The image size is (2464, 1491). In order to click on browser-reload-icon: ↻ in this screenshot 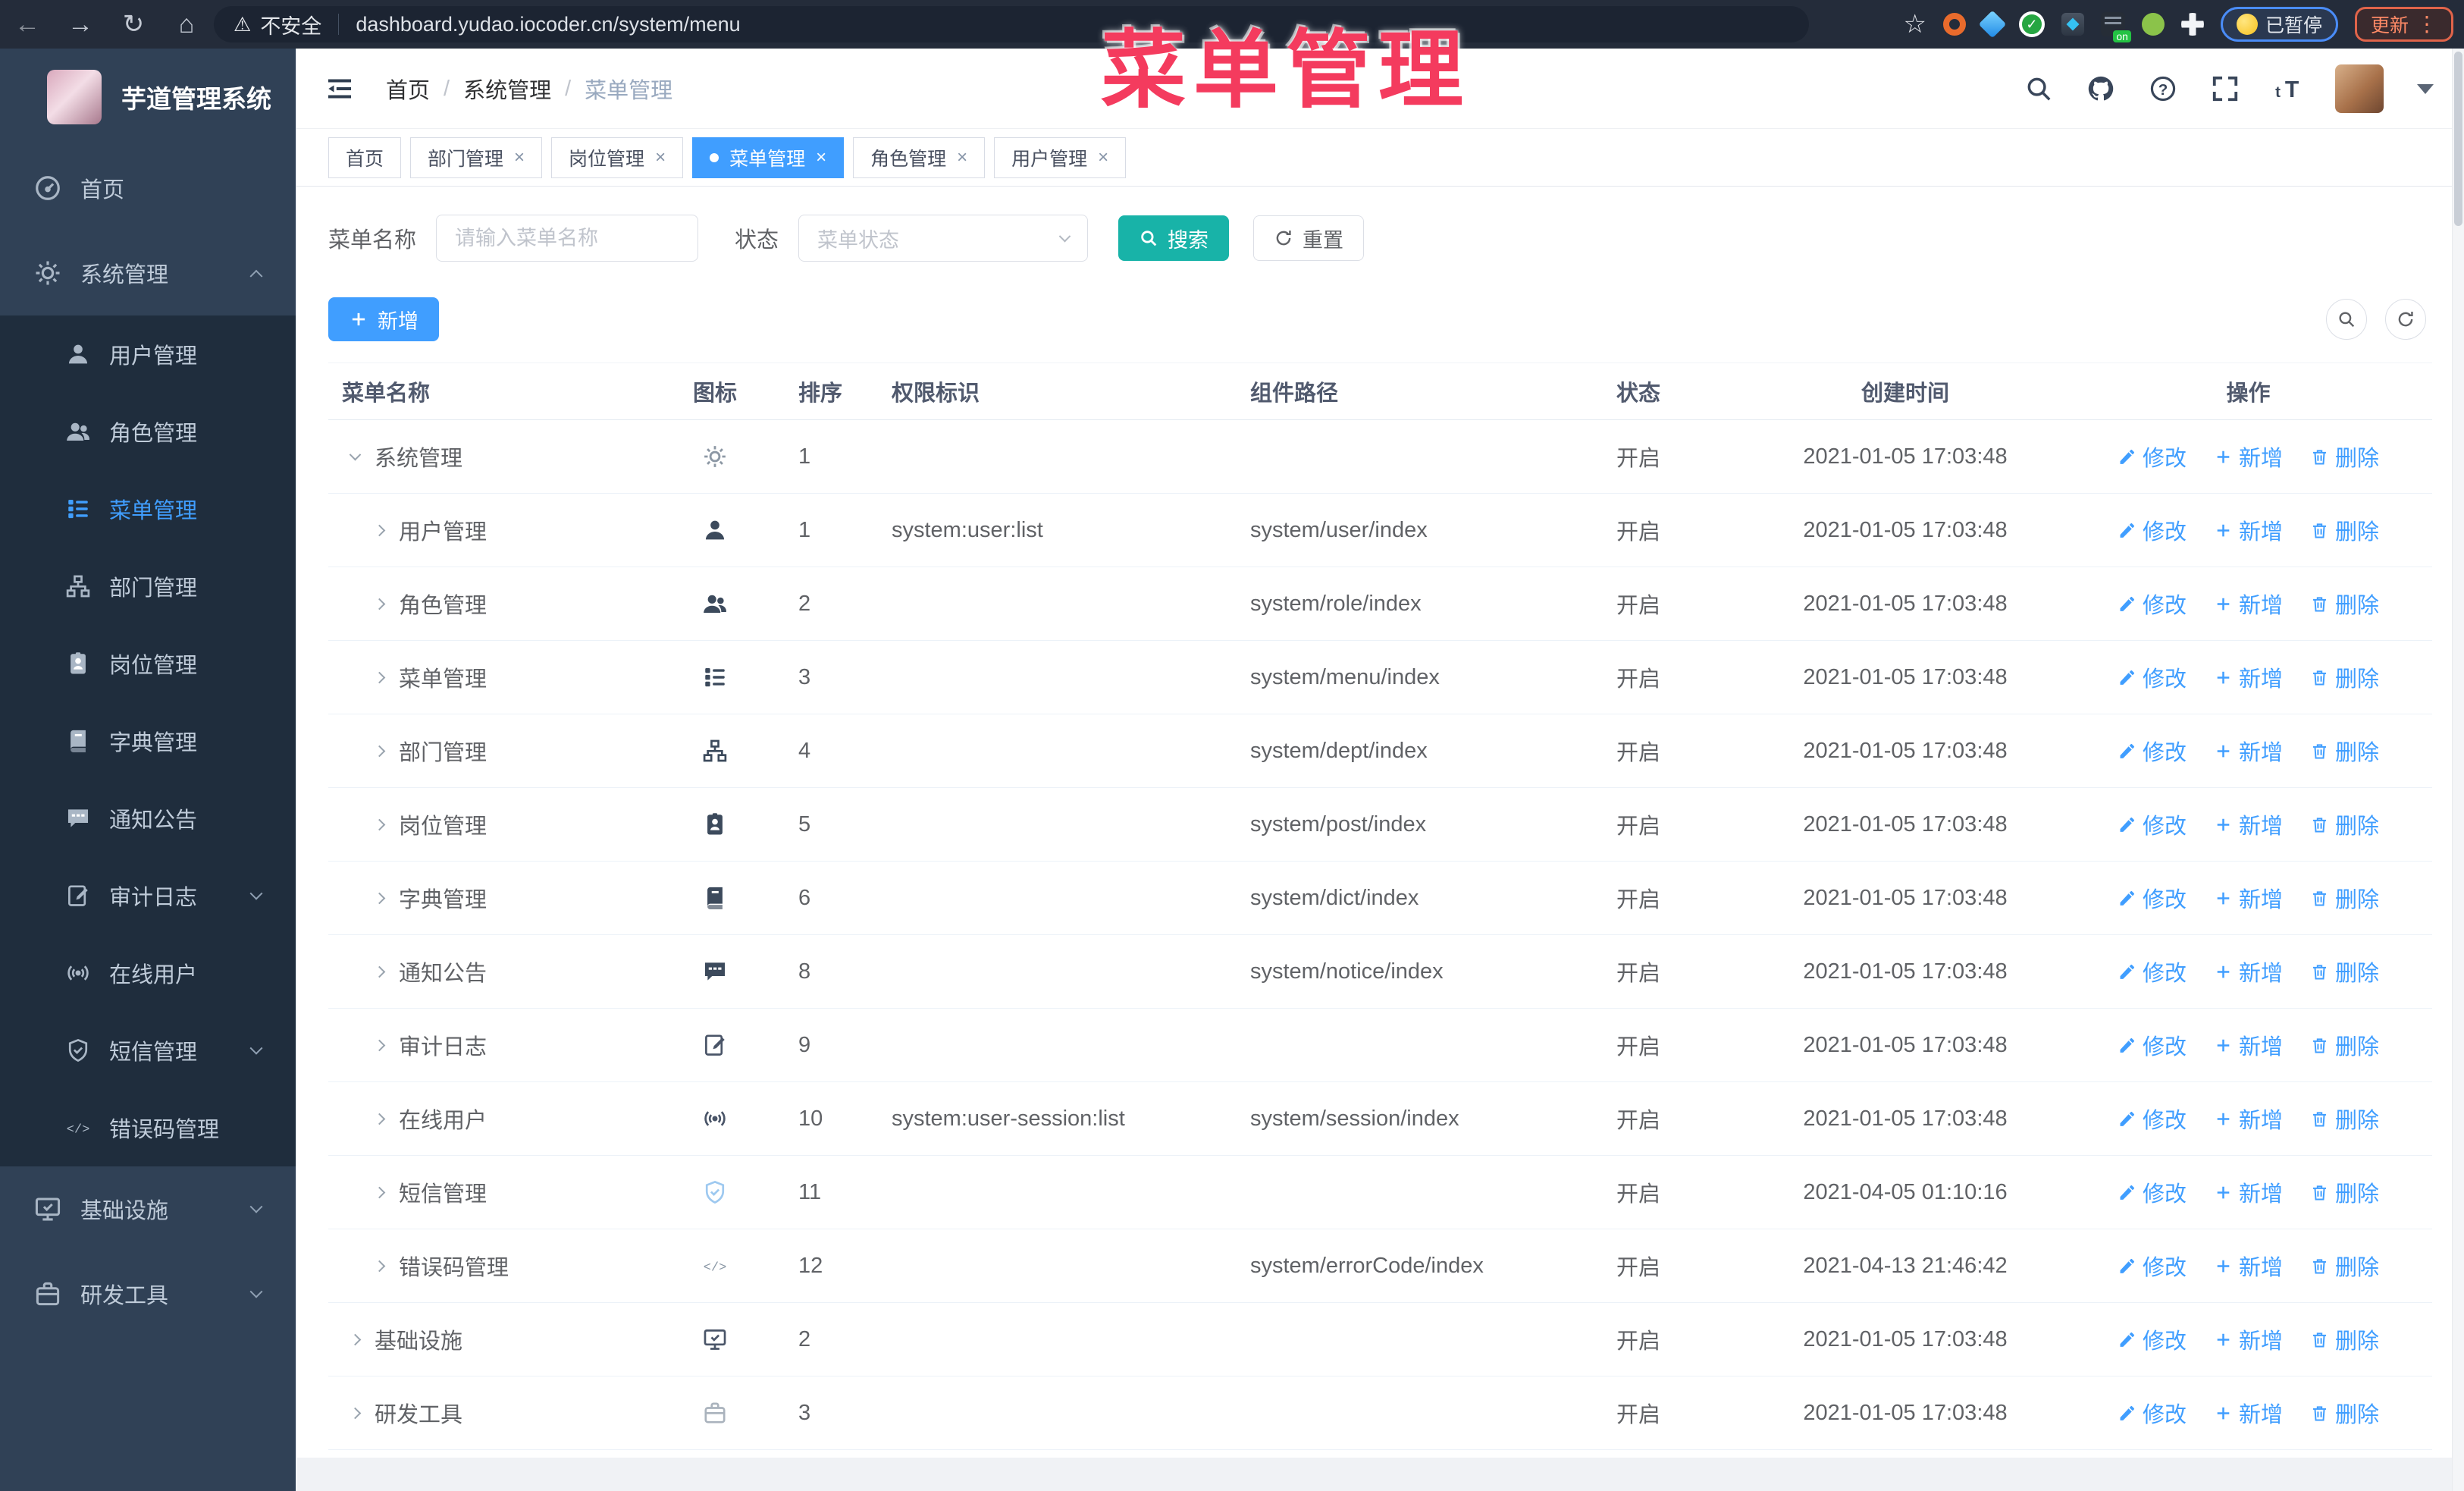, I will do `click(133, 24)`.